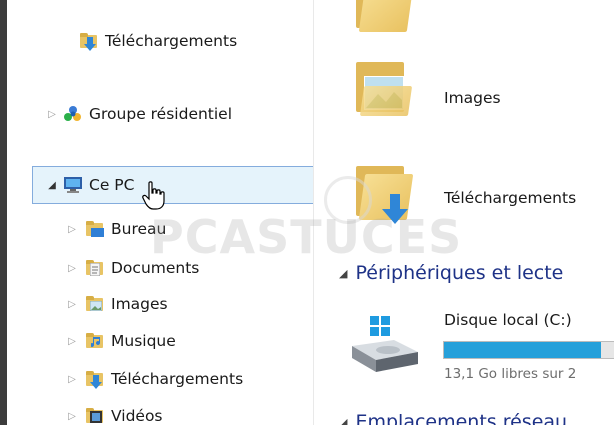 This screenshot has height=425, width=614. I want to click on watermark-text: PCASTUCES, so click(306, 237).